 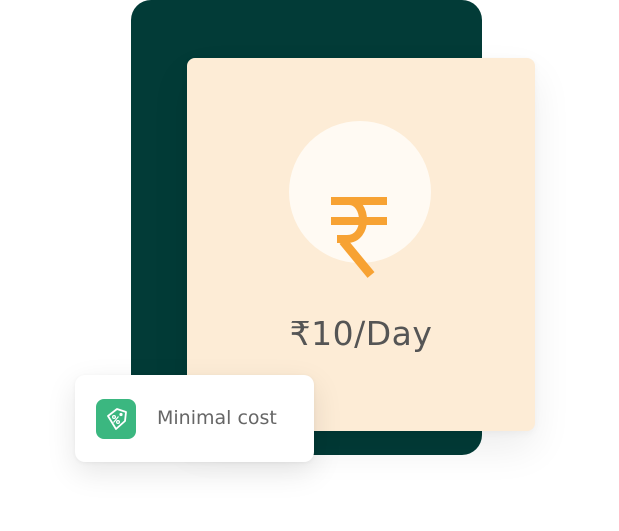 What do you see at coordinates (116, 419) in the screenshot?
I see `discount-tag-icon` at bounding box center [116, 419].